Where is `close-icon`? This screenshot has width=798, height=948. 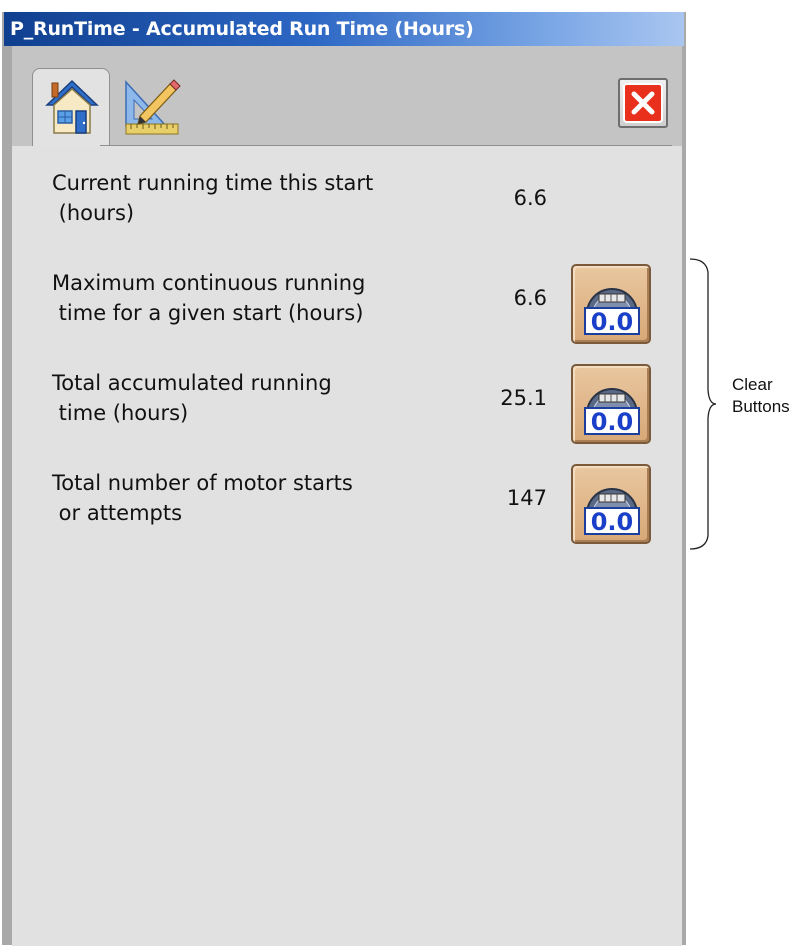
close-icon is located at coordinates (643, 103).